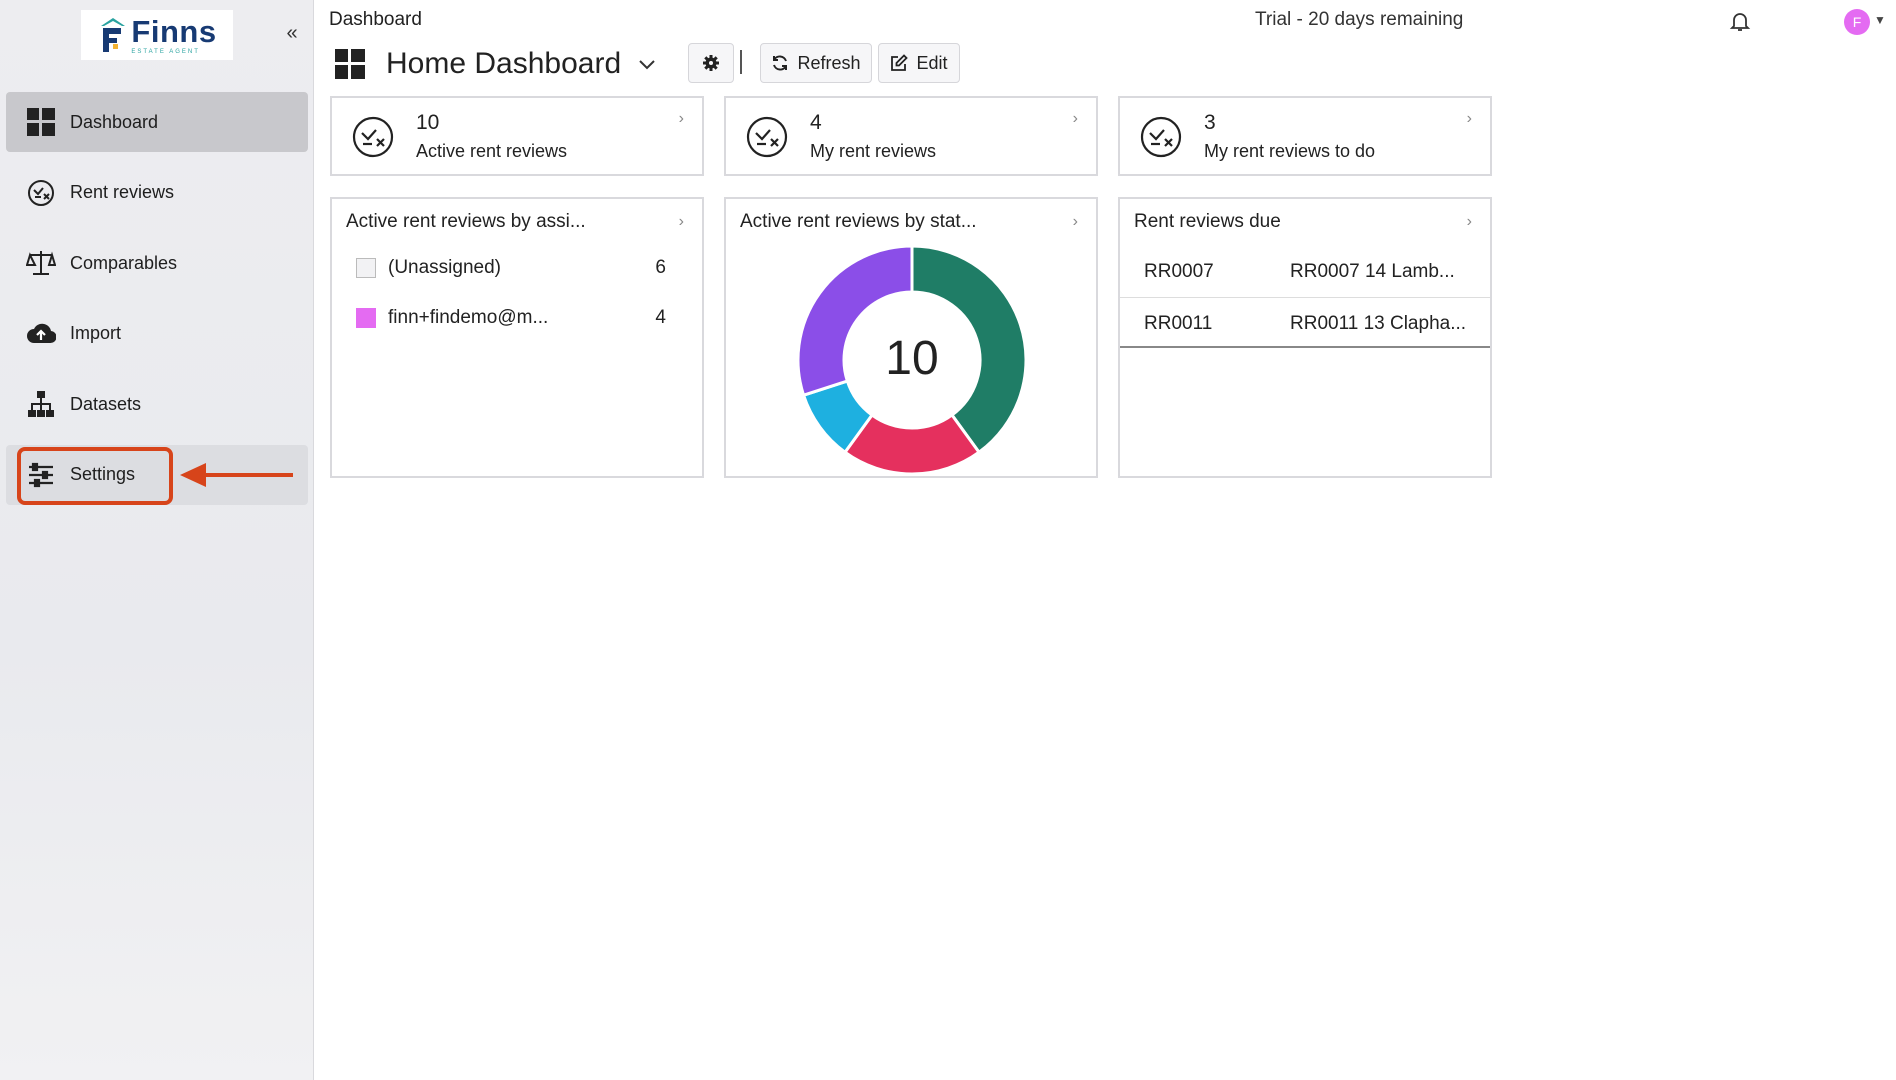 The width and height of the screenshot is (1896, 1080). I want to click on cloud-upload-icon, so click(41, 334).